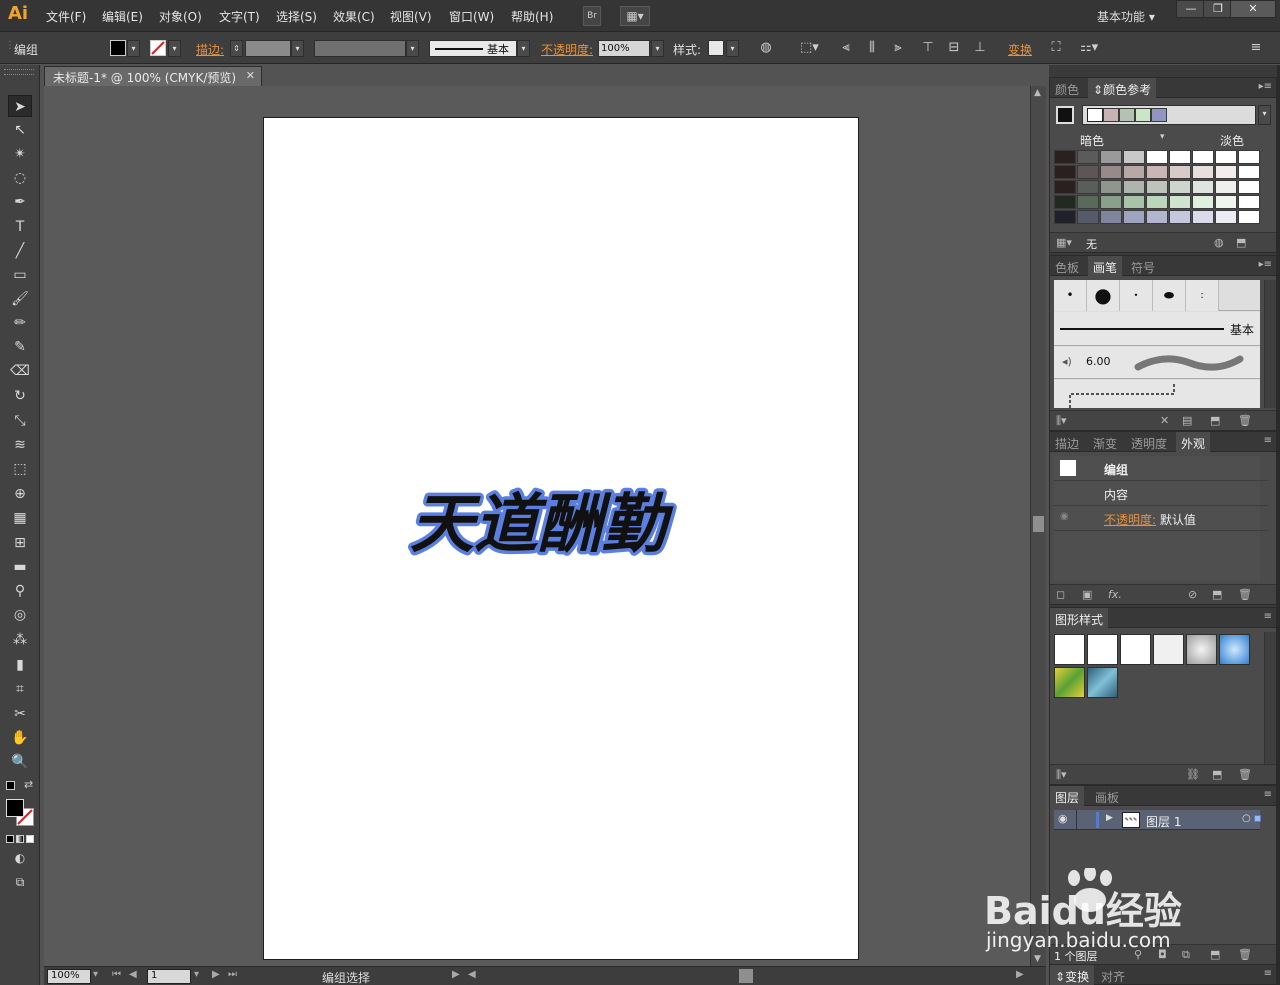  What do you see at coordinates (354, 16) in the screenshot?
I see `menu-effect: 效果(C)` at bounding box center [354, 16].